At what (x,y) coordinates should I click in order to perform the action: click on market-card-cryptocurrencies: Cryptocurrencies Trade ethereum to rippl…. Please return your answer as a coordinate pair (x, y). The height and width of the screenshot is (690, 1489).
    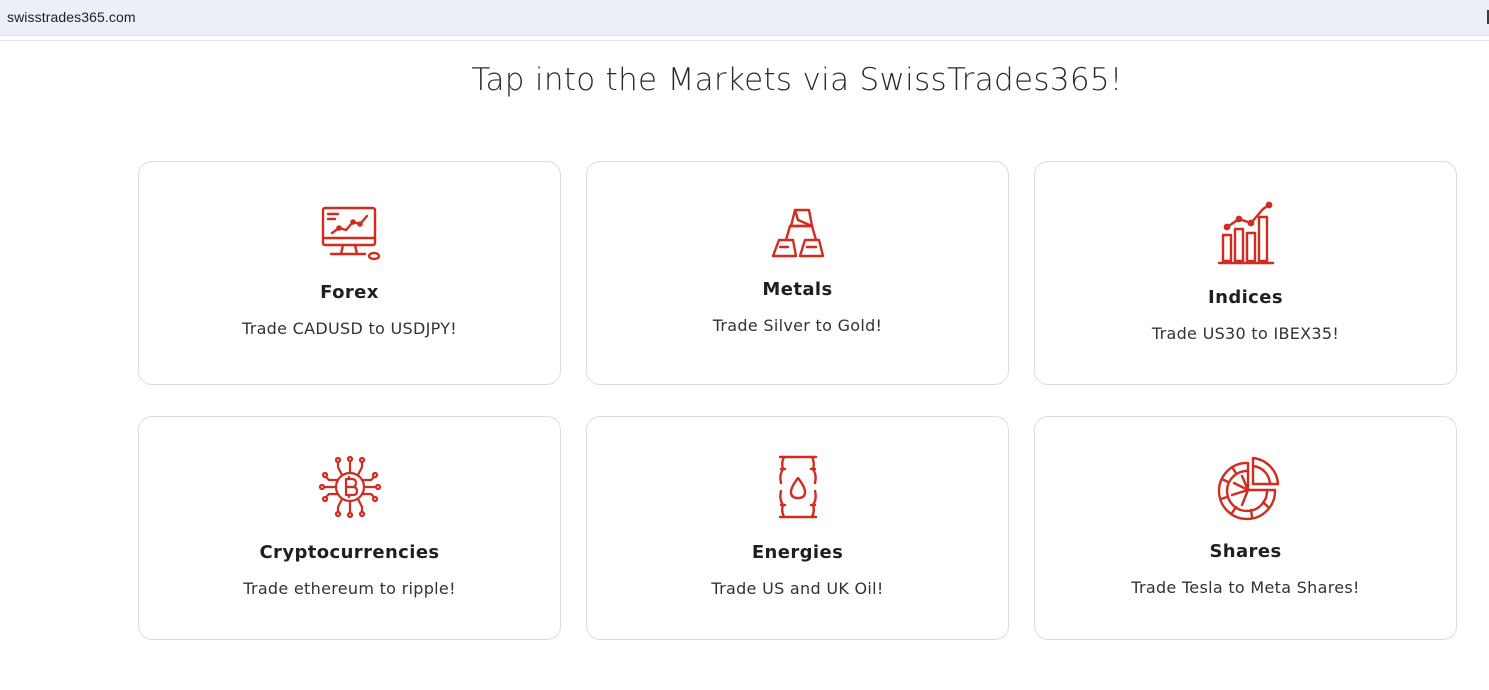
    Looking at the image, I should click on (349, 528).